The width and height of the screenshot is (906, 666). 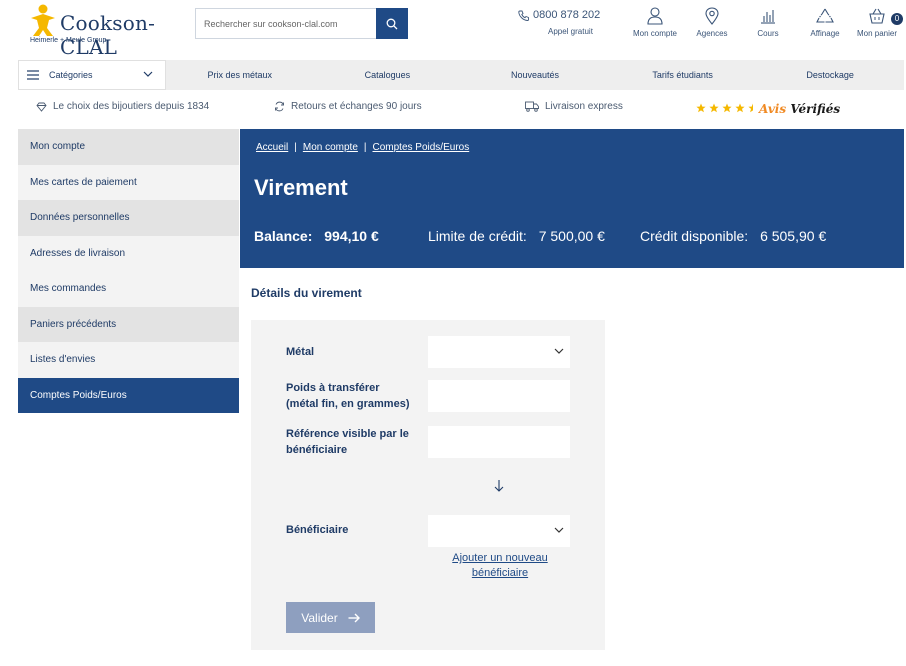 What do you see at coordinates (499, 531) in the screenshot?
I see `beneficiary-select` at bounding box center [499, 531].